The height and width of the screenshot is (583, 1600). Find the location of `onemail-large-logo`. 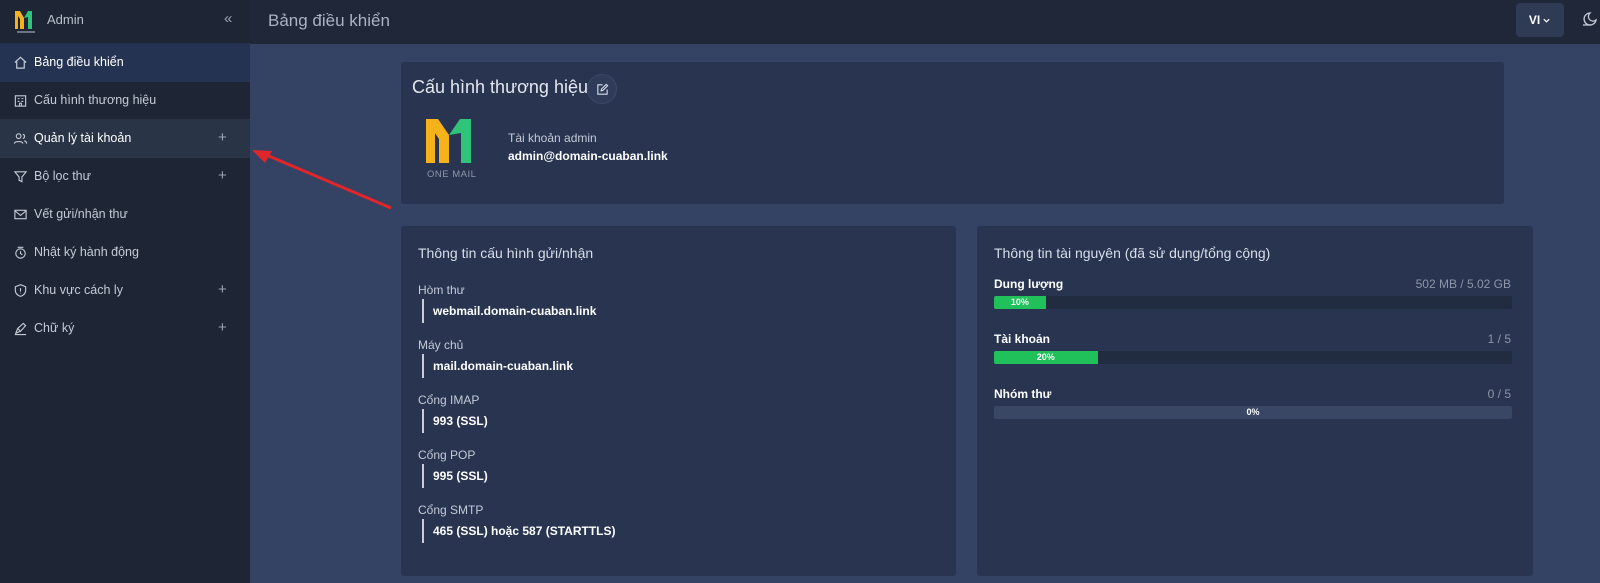

onemail-large-logo is located at coordinates (448, 141).